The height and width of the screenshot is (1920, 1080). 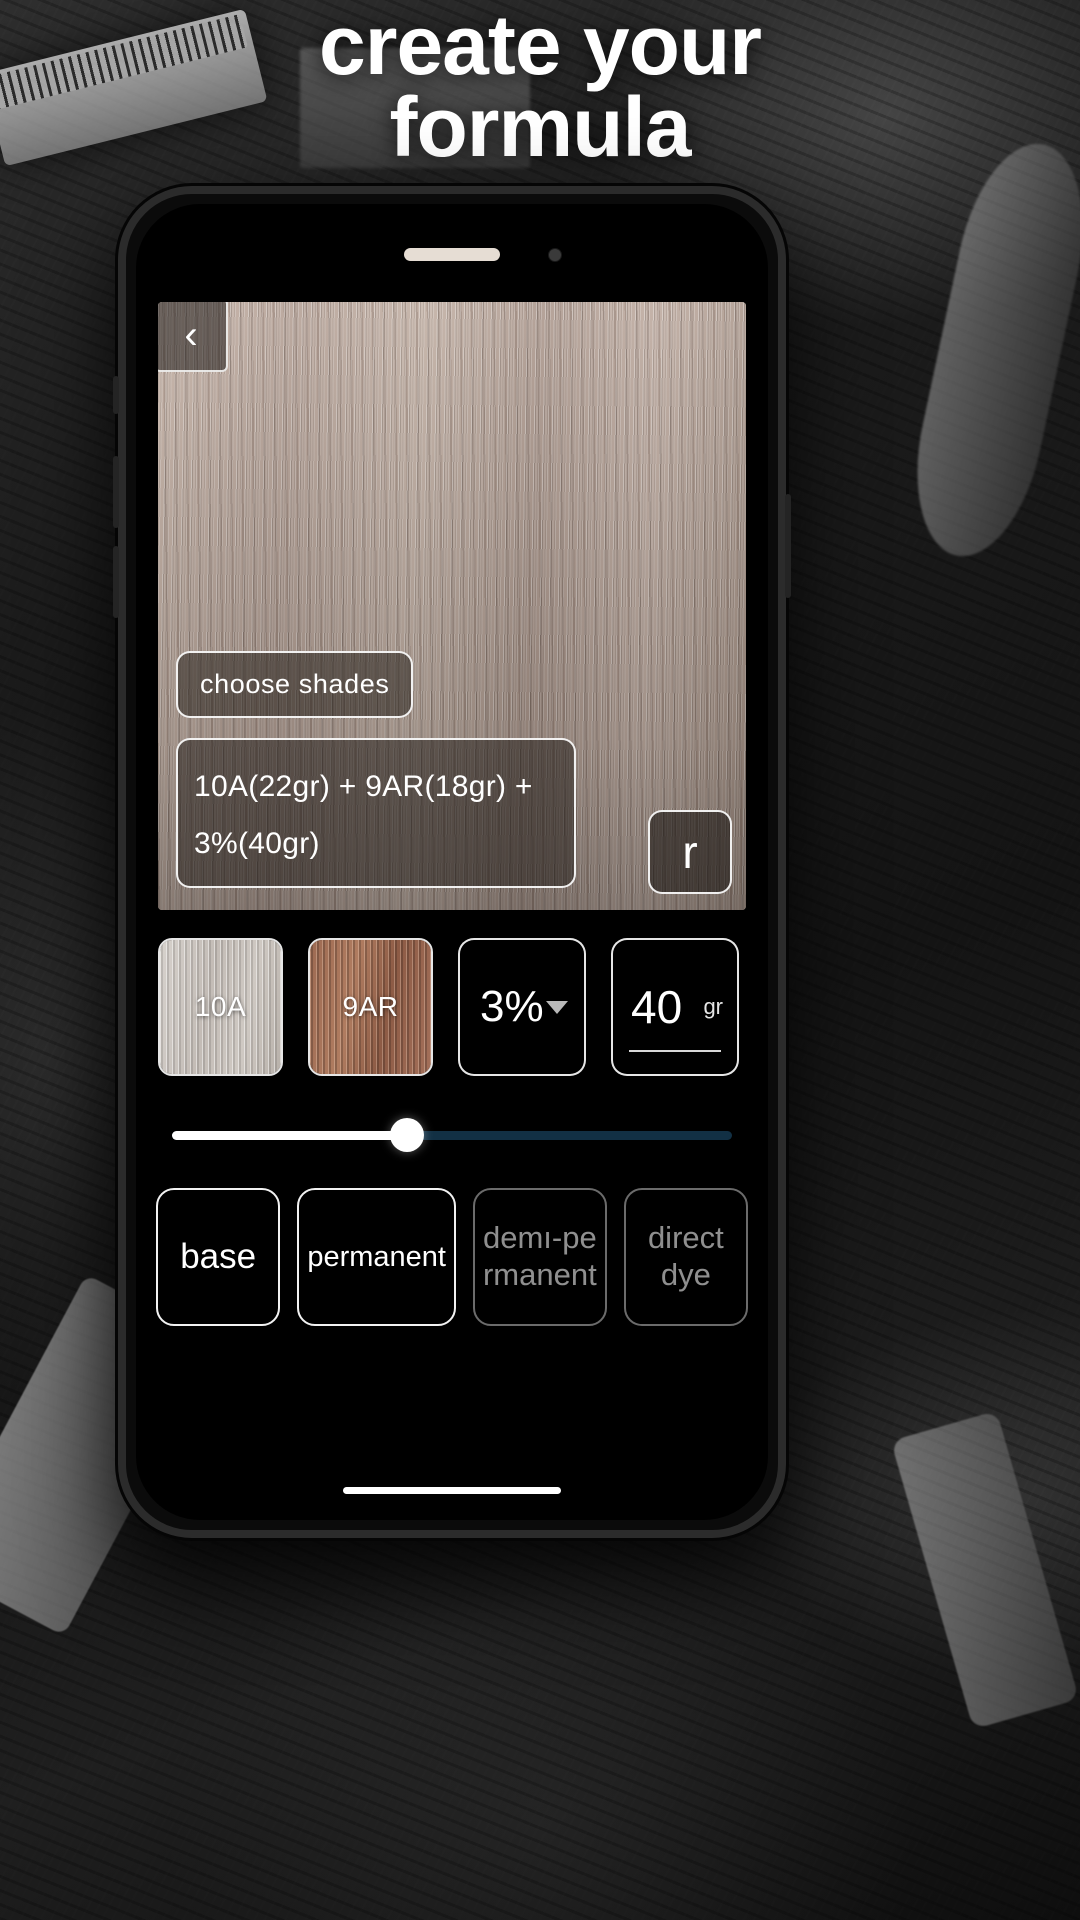 I want to click on type-button-direct-dye-label: direct dye, so click(x=685, y=1256).